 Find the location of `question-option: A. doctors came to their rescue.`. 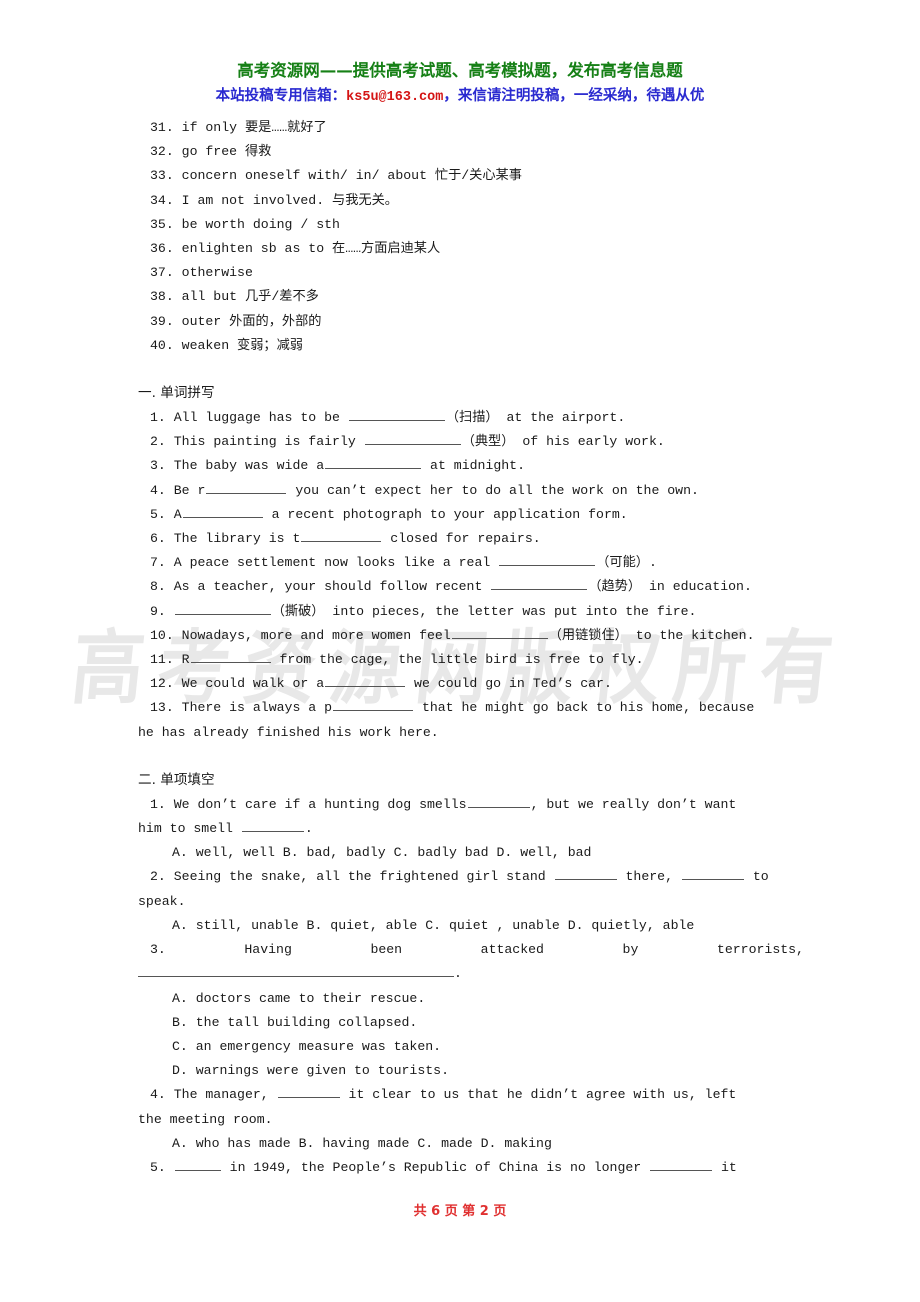

question-option: A. doctors came to their rescue. is located at coordinates (471, 999).